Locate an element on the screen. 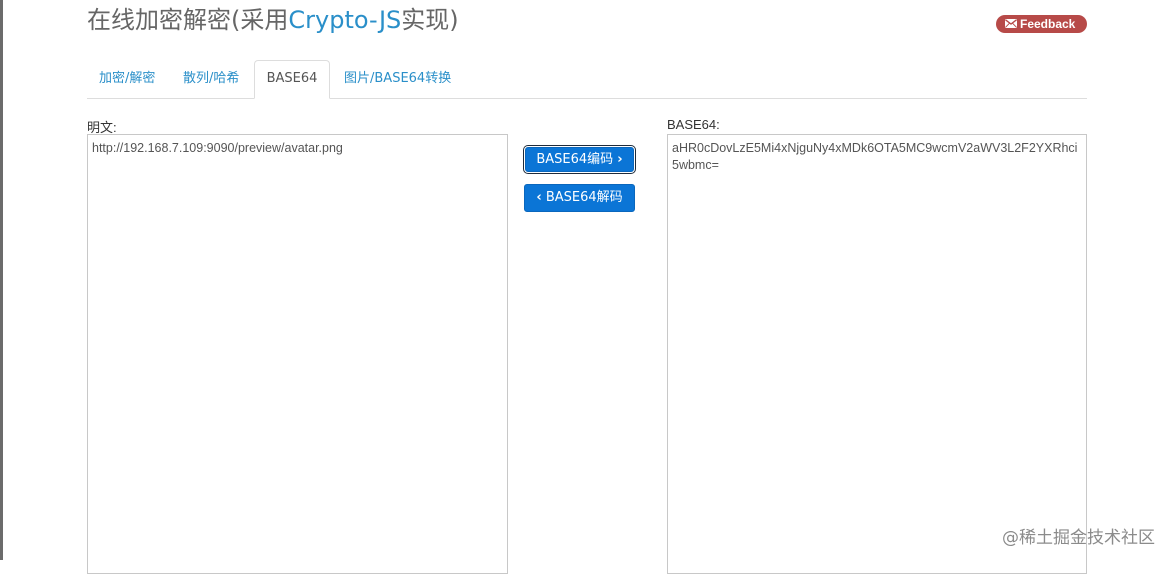 This screenshot has height=574, width=1171. base64-encode-button: BASE64编码 › is located at coordinates (579, 159).